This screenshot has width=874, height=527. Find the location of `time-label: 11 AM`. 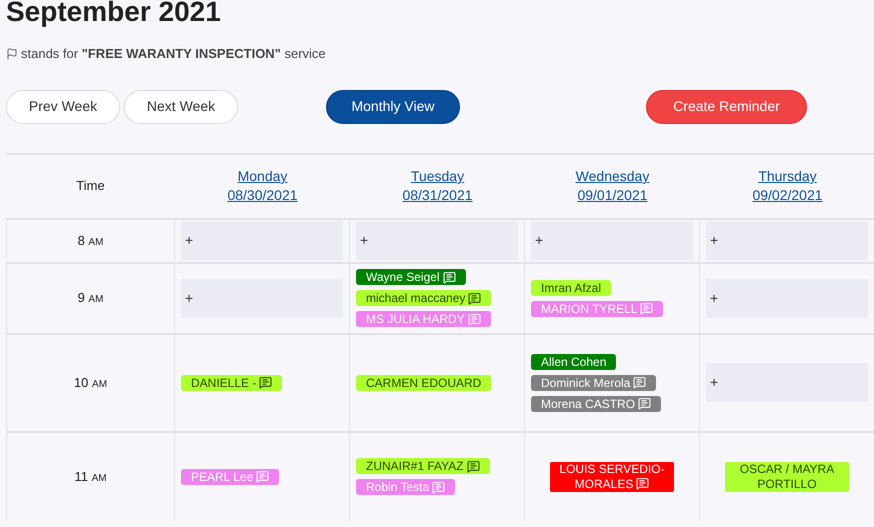

time-label: 11 AM is located at coordinates (90, 477).